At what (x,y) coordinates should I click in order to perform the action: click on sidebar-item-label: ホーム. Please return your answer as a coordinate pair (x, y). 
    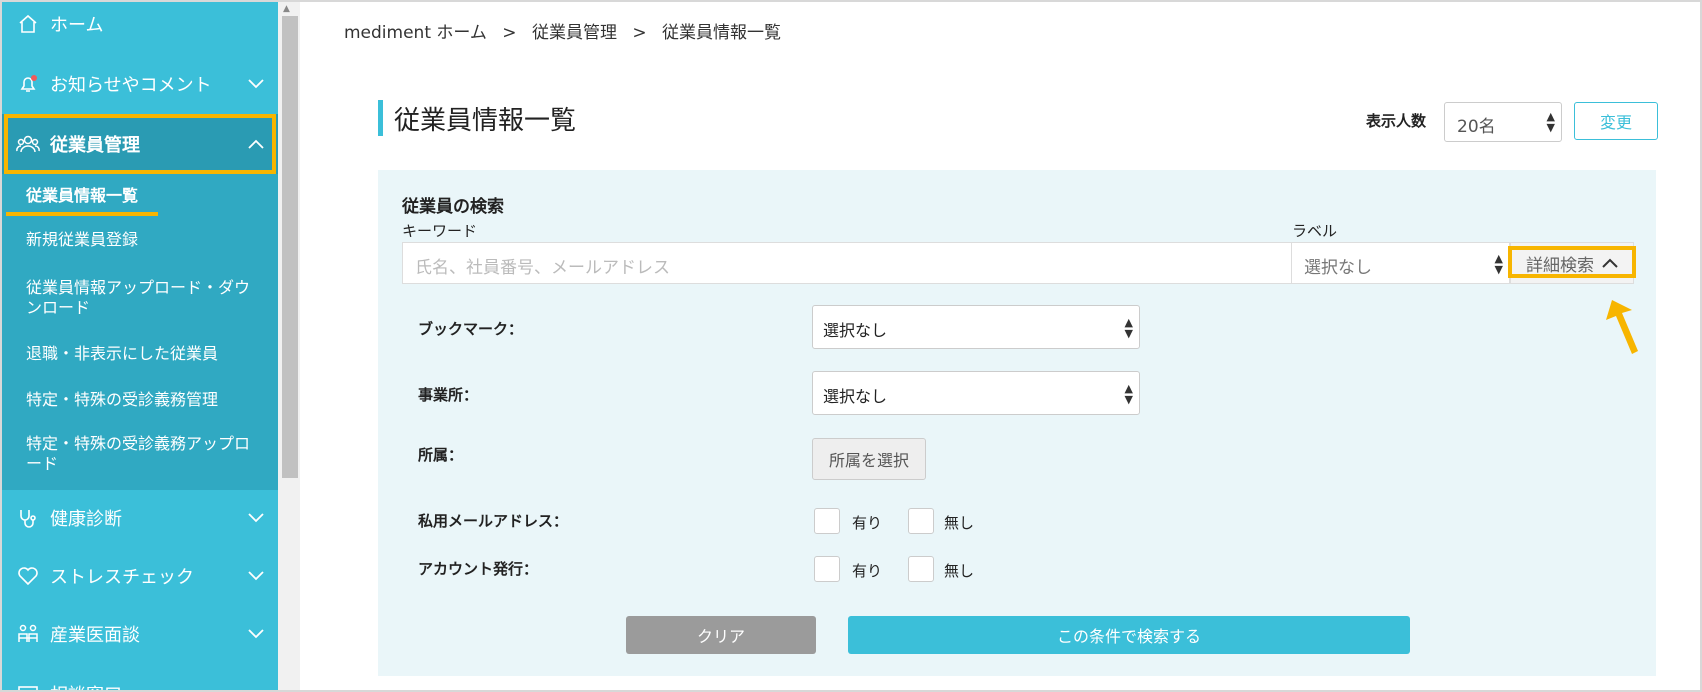
    Looking at the image, I should click on (77, 25).